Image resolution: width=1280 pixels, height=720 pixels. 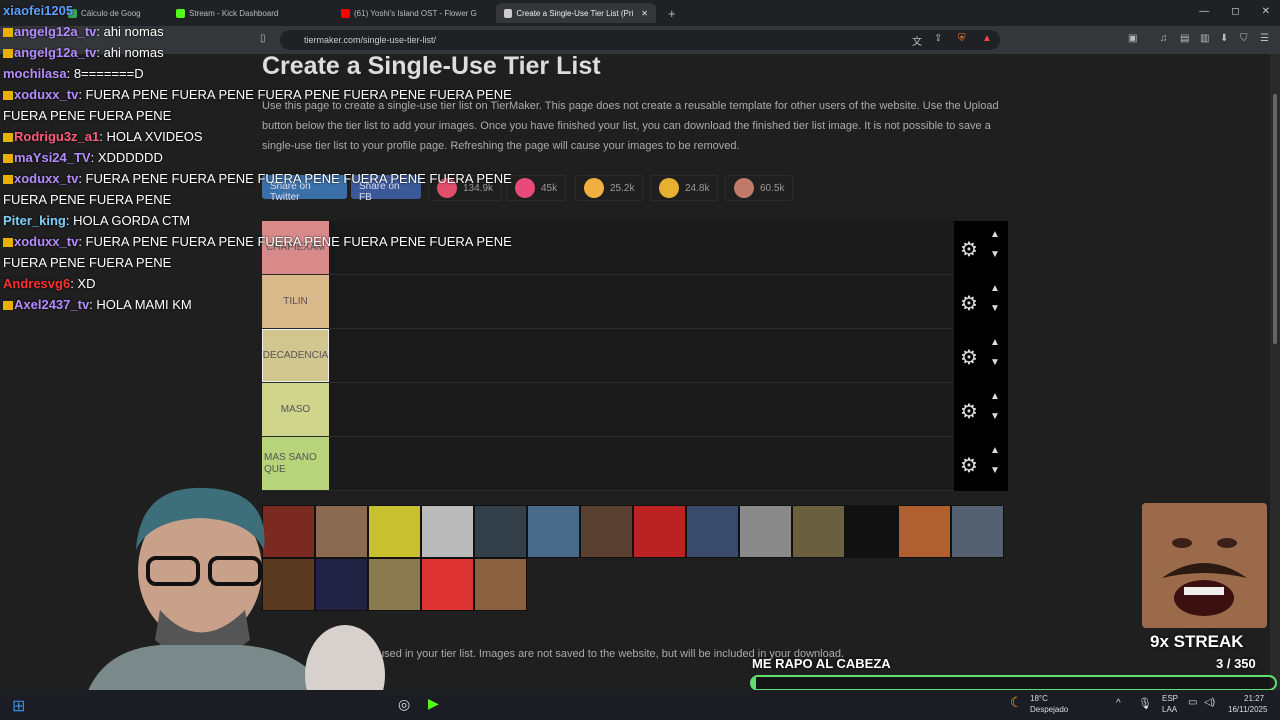 What do you see at coordinates (1275, 372) in the screenshot?
I see `scrollbar` at bounding box center [1275, 372].